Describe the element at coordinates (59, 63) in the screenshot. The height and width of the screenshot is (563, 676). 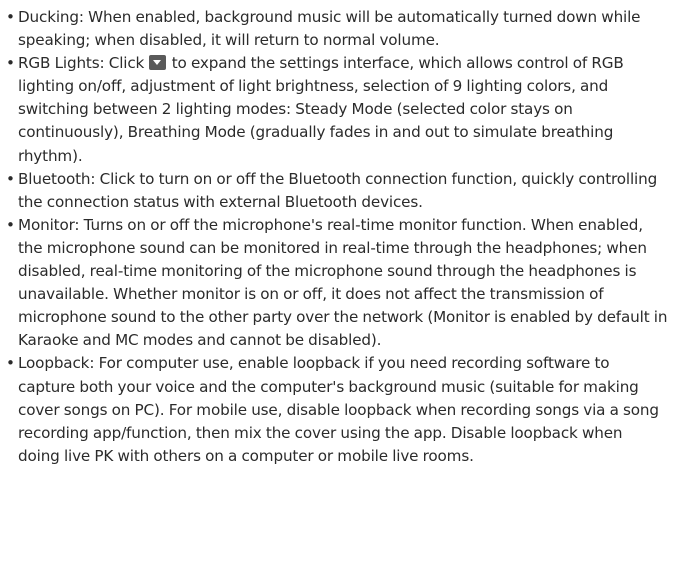
I see `item-term: RGB Lights` at that location.